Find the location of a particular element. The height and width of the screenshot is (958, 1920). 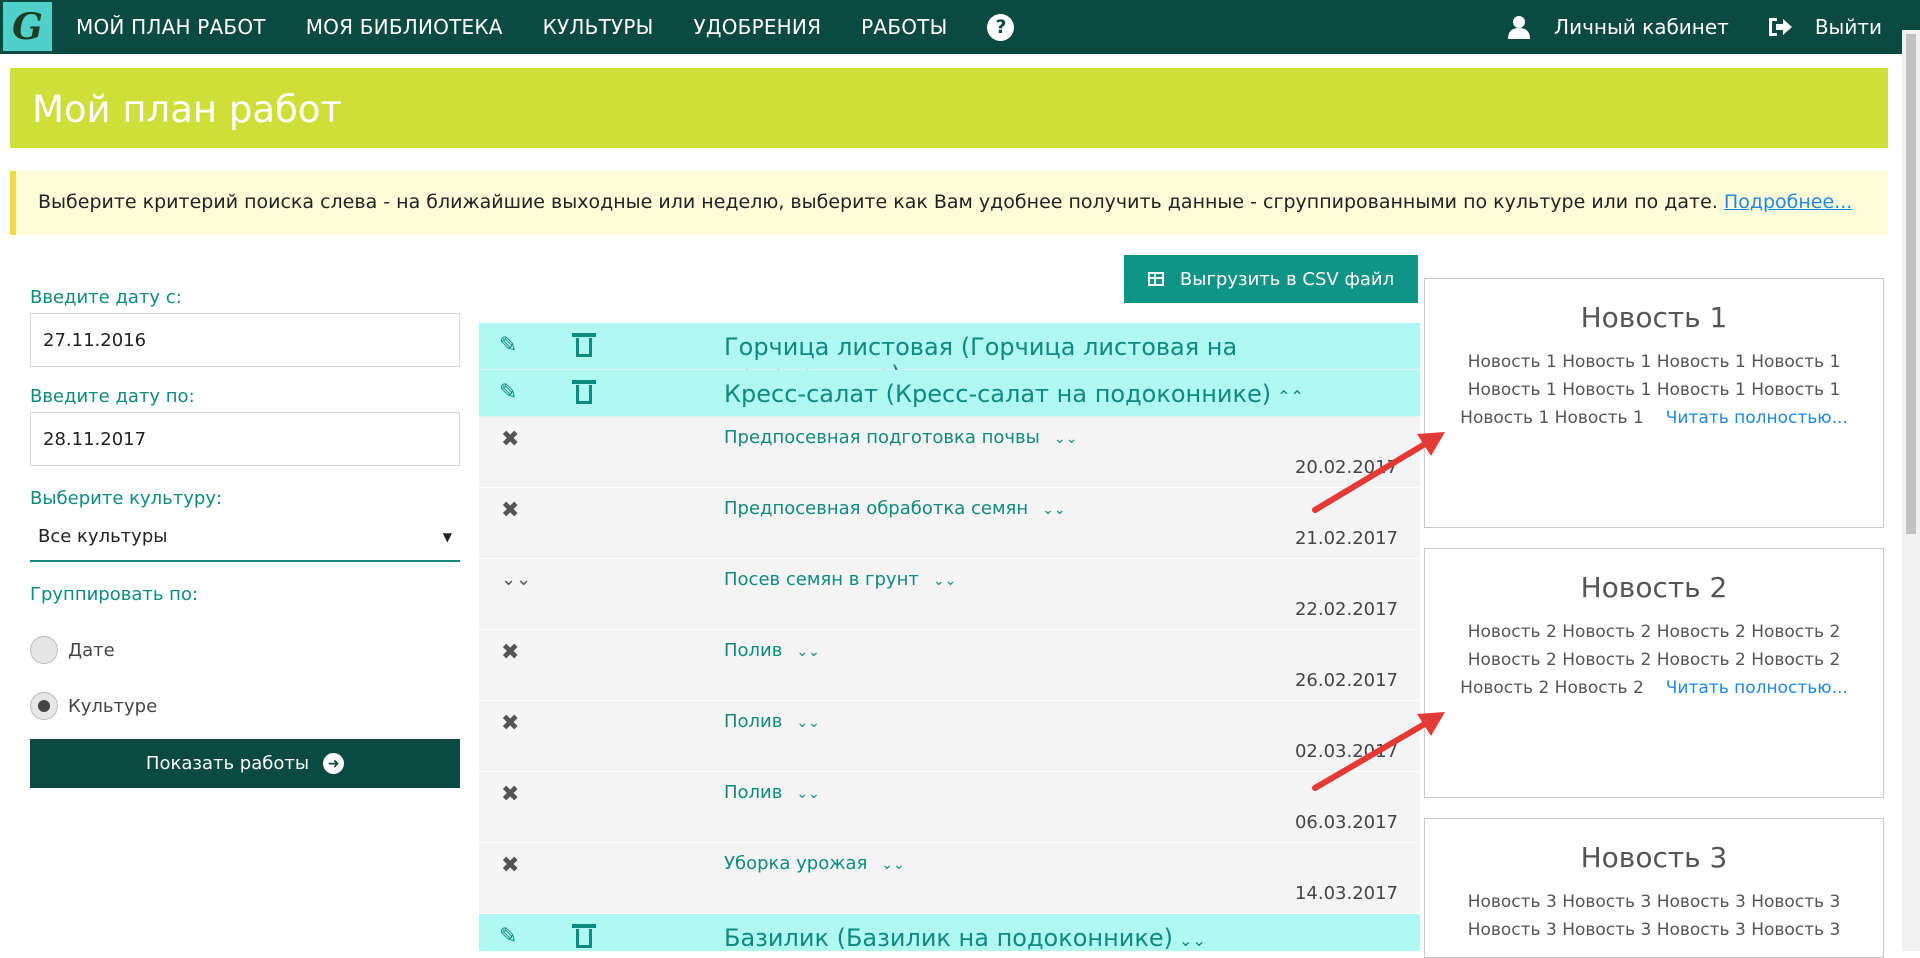

logo-letter: G is located at coordinates (27, 26).